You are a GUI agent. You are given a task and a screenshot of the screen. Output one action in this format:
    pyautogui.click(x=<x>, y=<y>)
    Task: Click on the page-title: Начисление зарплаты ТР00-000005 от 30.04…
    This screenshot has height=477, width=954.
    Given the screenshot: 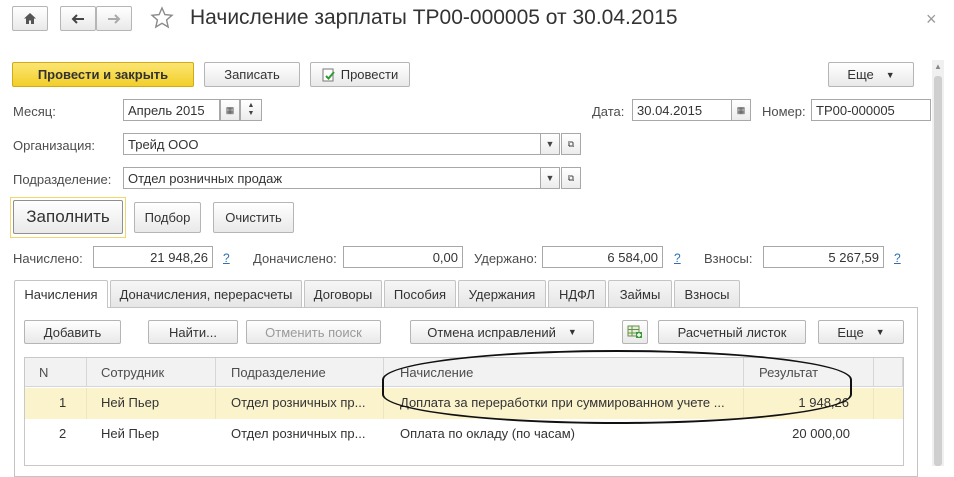 What is the action you would take?
    pyautogui.click(x=434, y=17)
    